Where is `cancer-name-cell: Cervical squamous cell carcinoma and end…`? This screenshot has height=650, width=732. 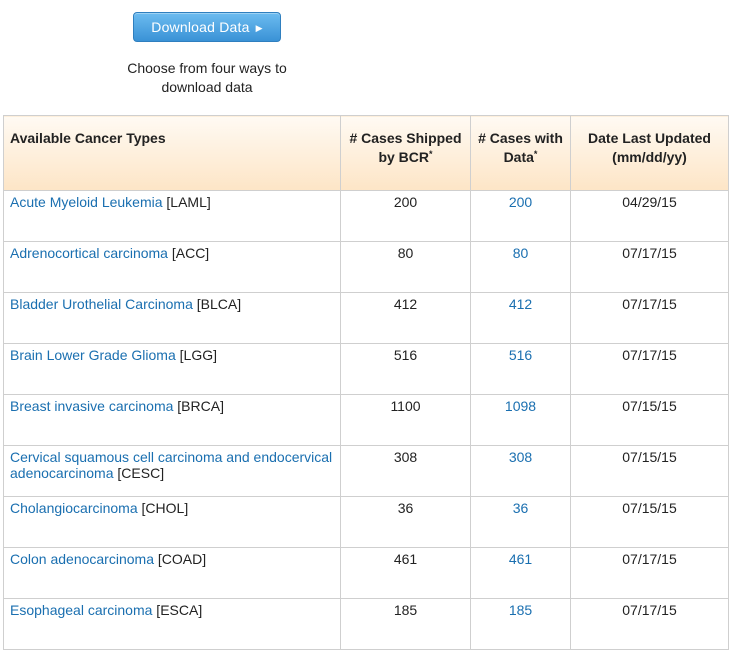
cancer-name-cell: Cervical squamous cell carcinoma and end… is located at coordinates (172, 471).